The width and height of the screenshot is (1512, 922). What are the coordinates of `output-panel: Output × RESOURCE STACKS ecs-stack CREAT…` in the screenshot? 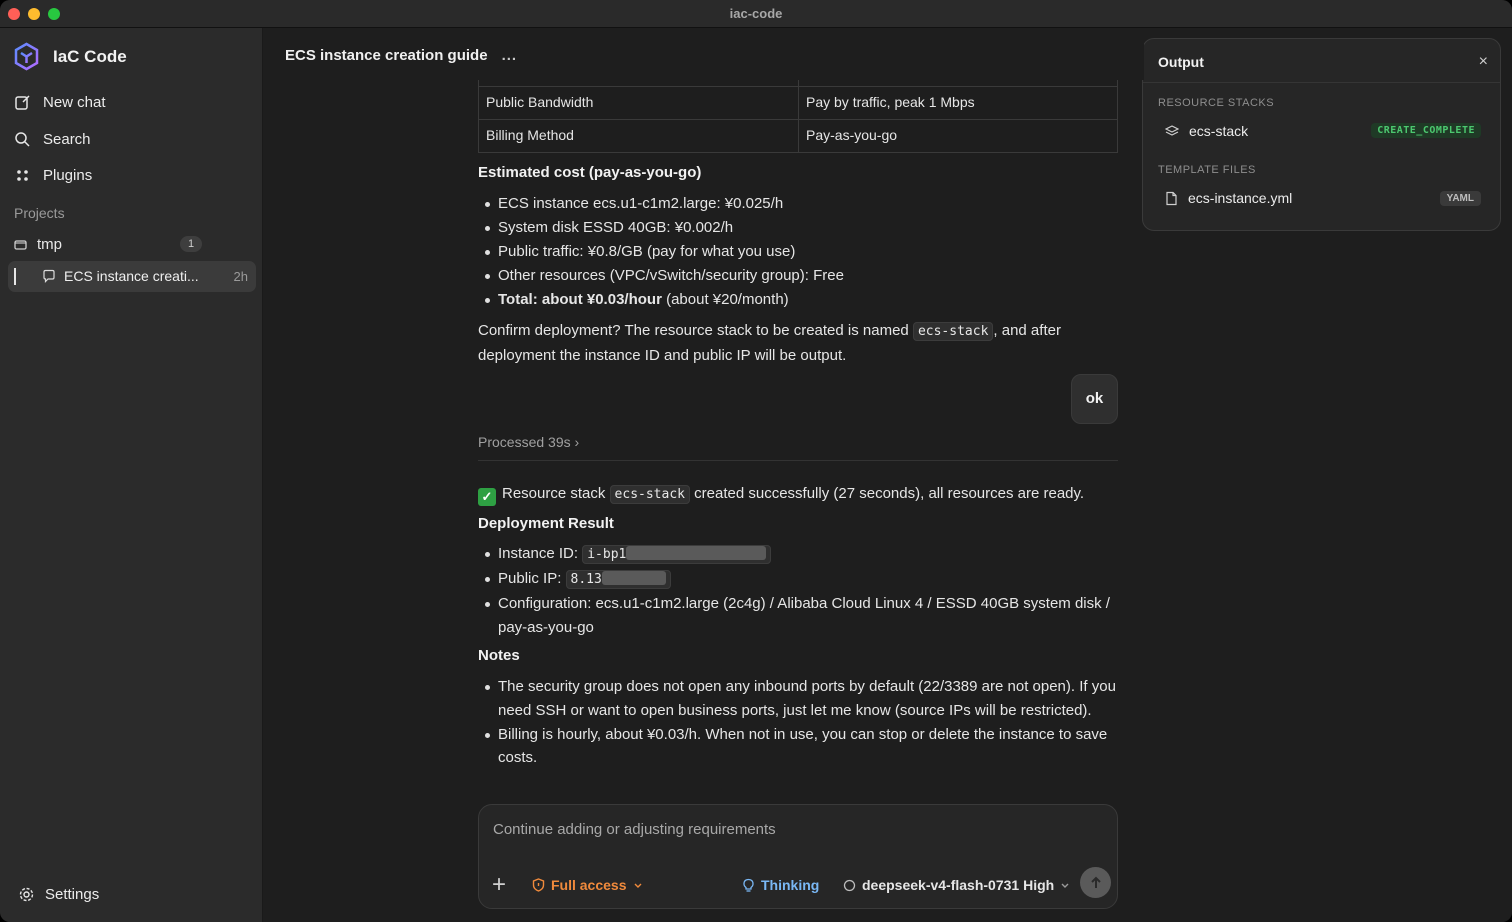 It's located at (1321, 134).